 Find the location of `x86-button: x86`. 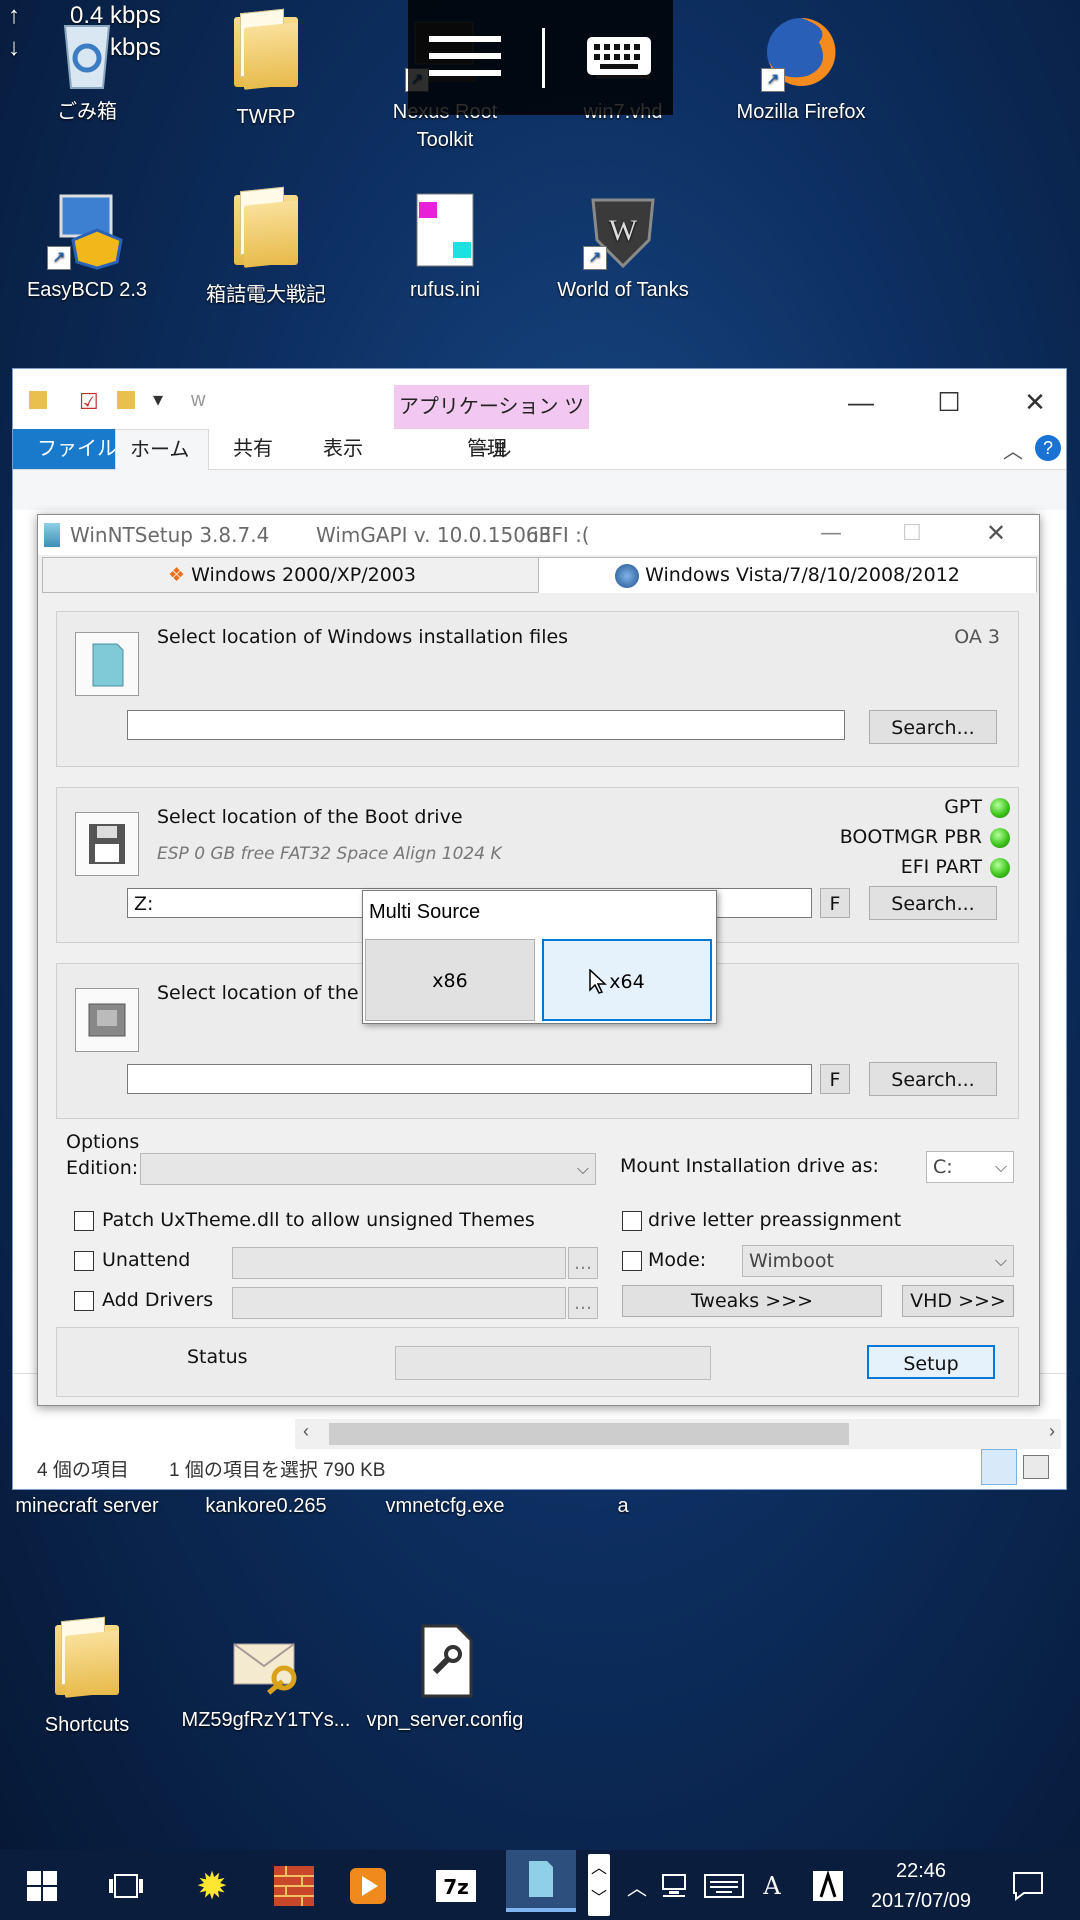

x86-button: x86 is located at coordinates (450, 980).